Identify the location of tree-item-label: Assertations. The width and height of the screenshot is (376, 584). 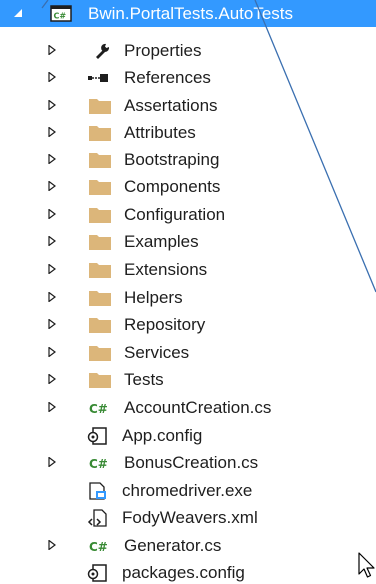
(171, 105).